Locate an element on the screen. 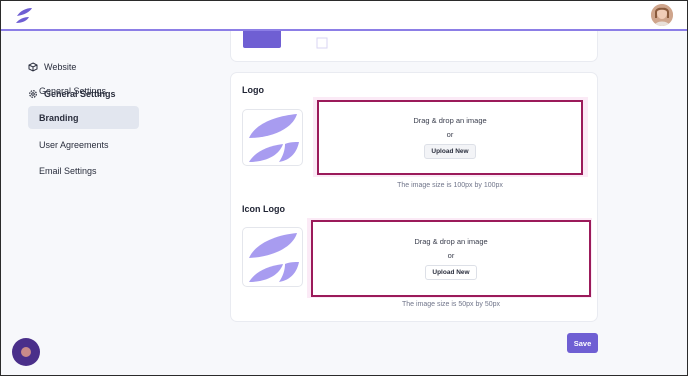 This screenshot has width=688, height=376. cube-icon is located at coordinates (33, 67).